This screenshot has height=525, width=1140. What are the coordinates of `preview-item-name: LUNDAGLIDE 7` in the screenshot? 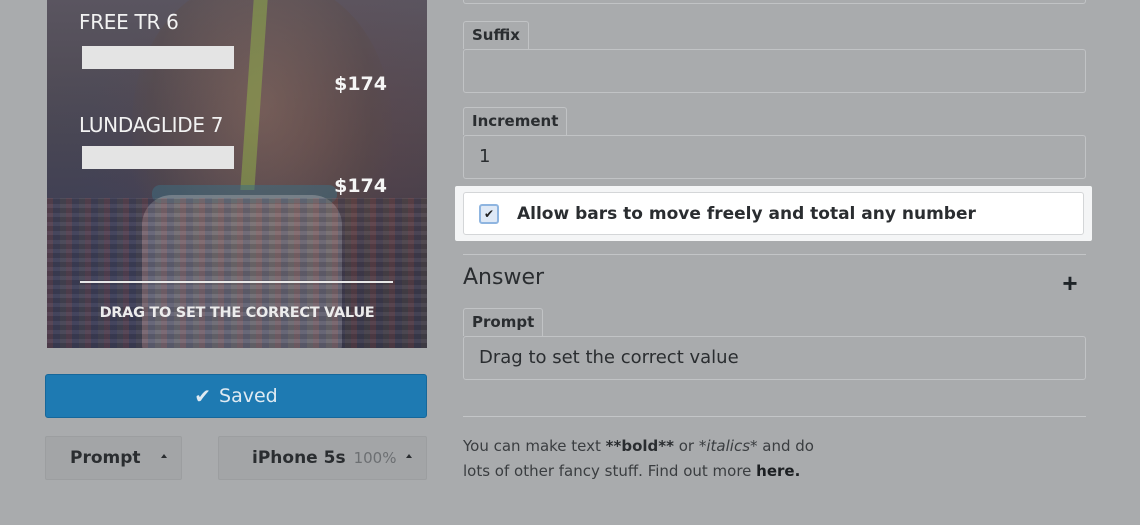 It's located at (151, 125).